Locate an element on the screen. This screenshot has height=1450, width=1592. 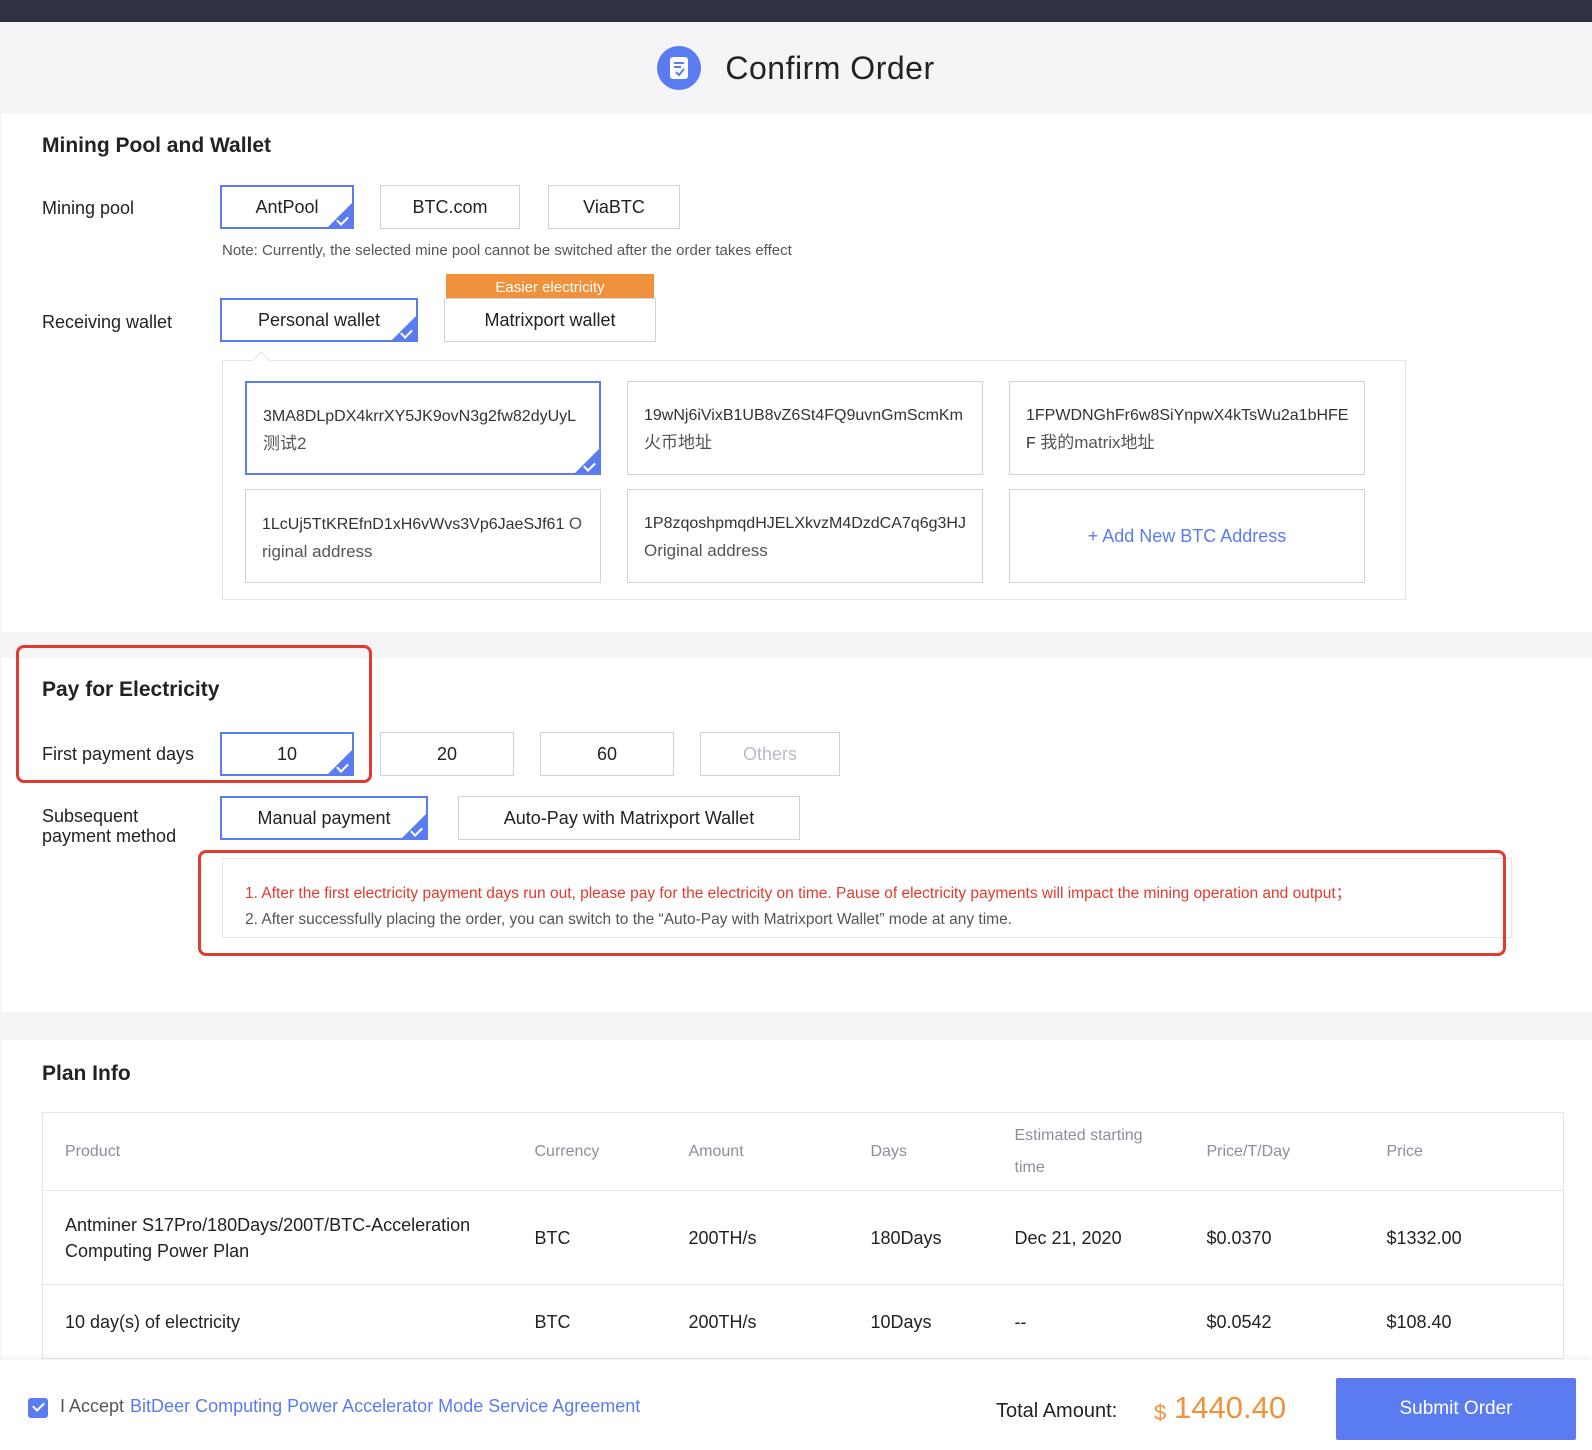
address-card: 19wNj6iVixB1UB8vZ6St4FQ9uvnGmScmKm 火币地址 is located at coordinates (805, 428).